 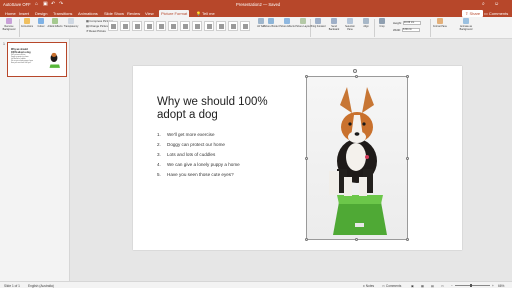 I want to click on remove-background-icon, so click(x=9, y=21).